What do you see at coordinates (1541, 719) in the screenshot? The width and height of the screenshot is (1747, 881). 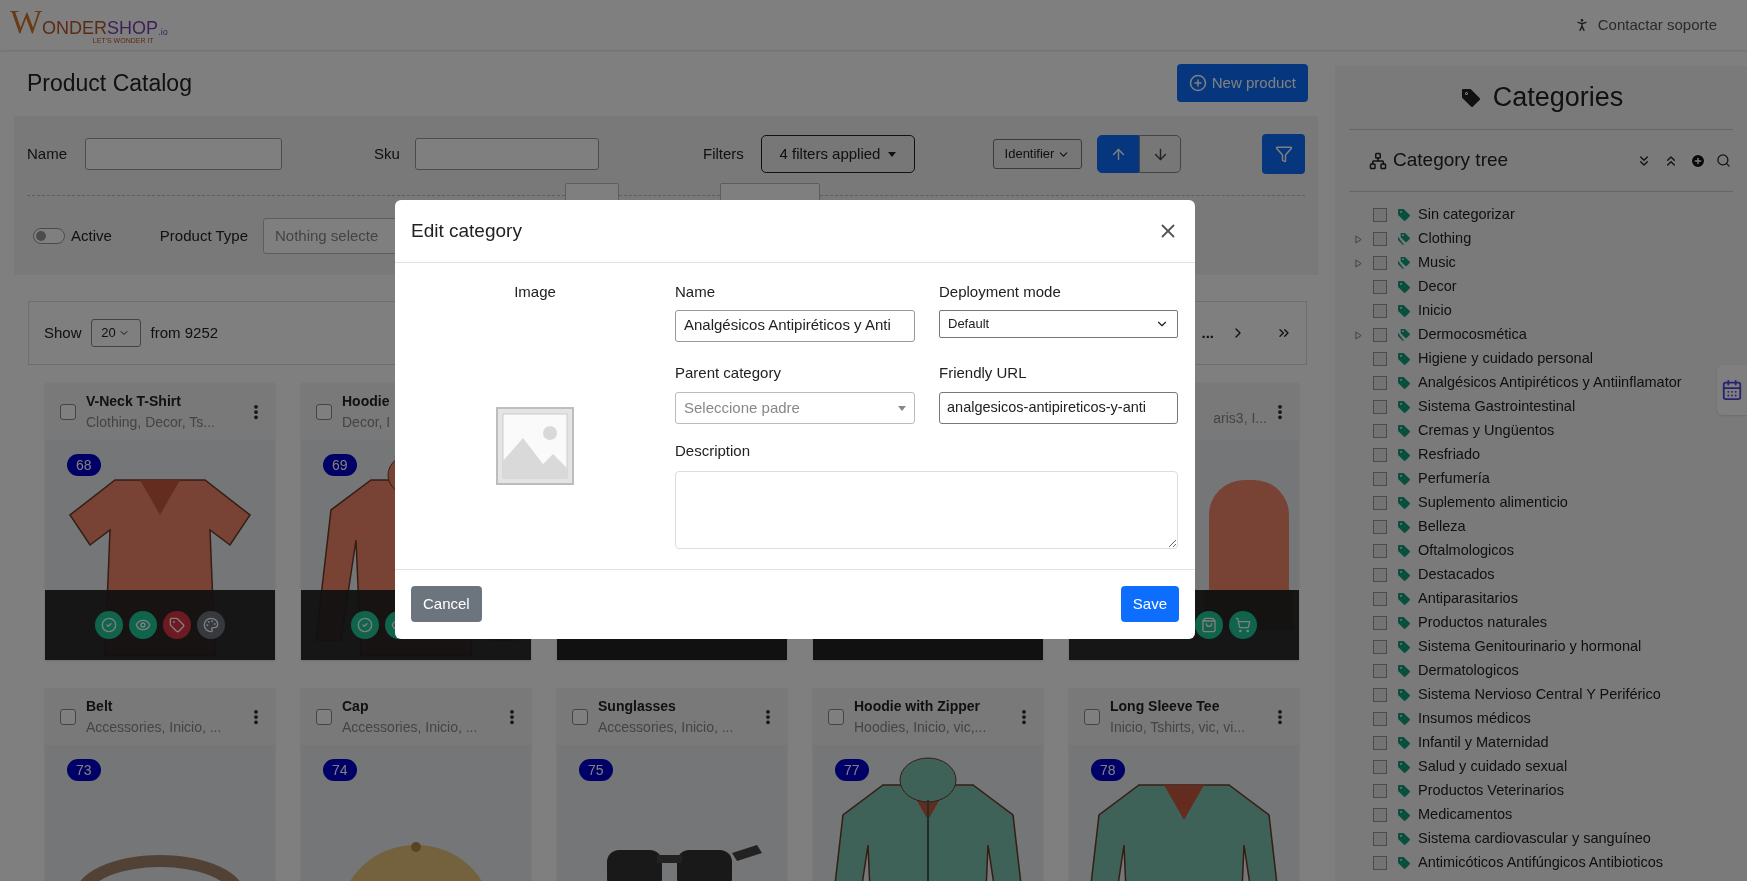 I see `tree-item: Insumos médicos` at bounding box center [1541, 719].